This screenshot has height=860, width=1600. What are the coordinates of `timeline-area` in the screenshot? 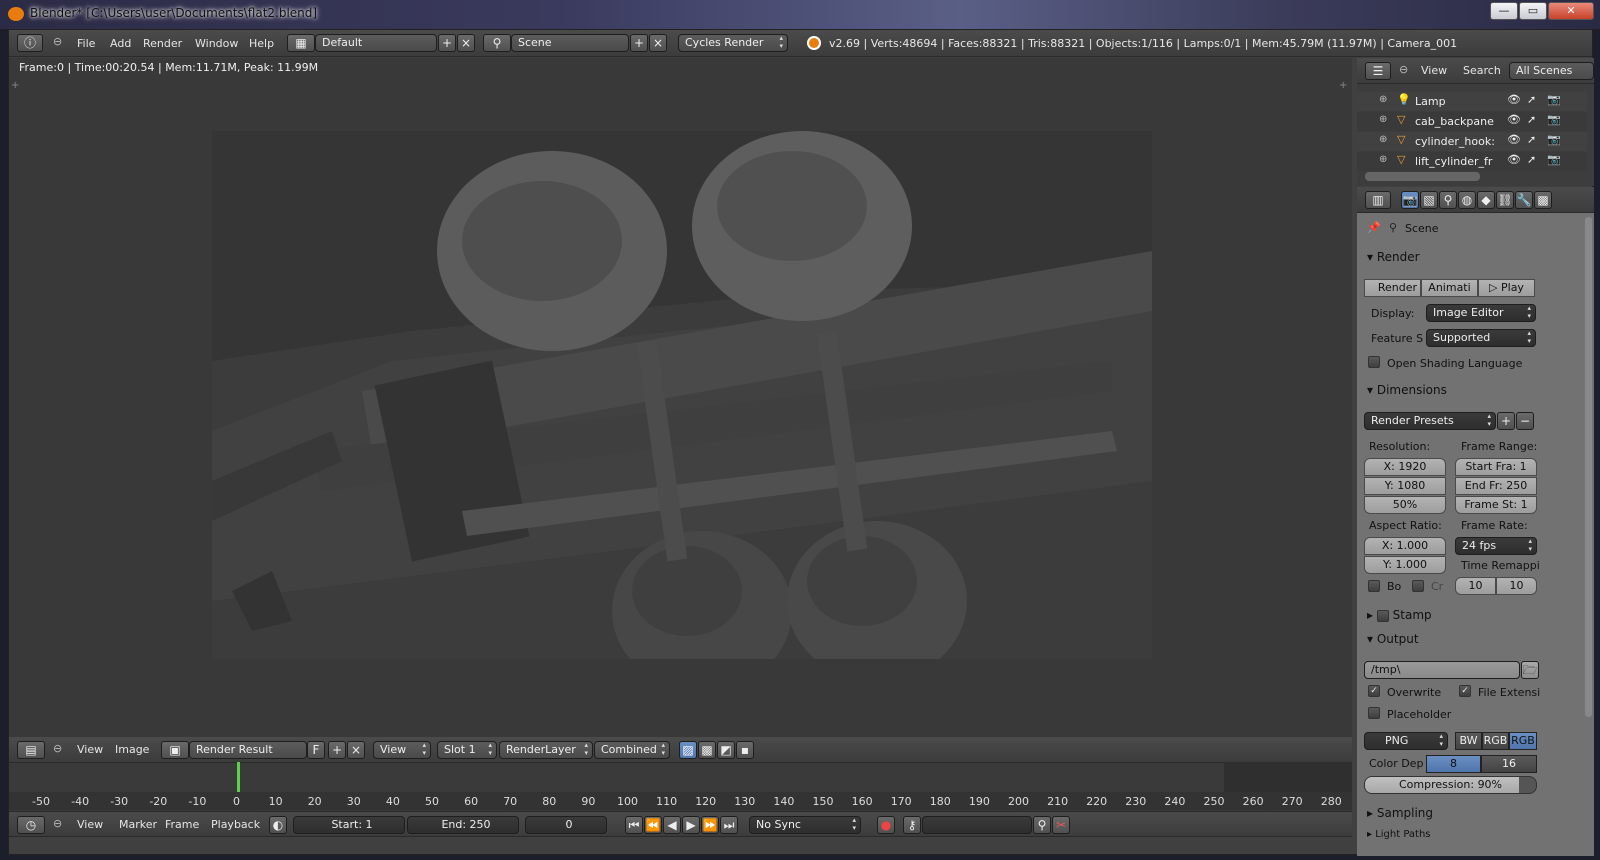 It's located at (680, 790).